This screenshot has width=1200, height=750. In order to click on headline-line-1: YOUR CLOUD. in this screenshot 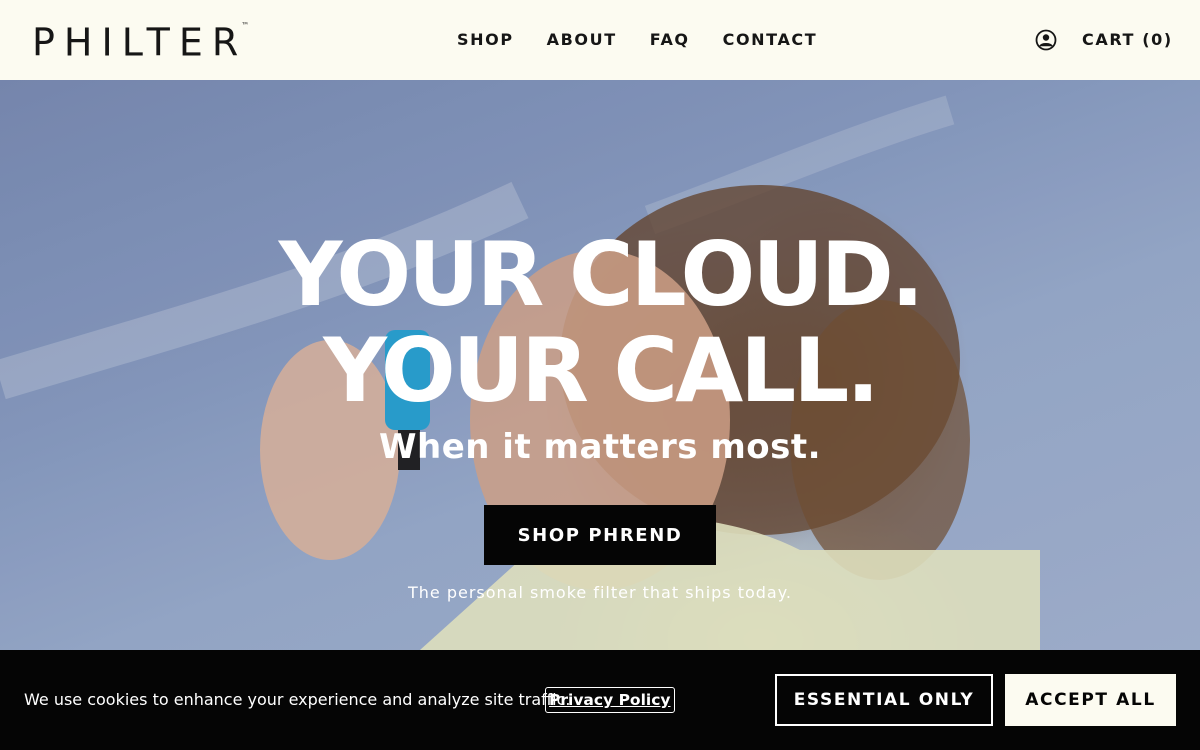, I will do `click(601, 274)`.